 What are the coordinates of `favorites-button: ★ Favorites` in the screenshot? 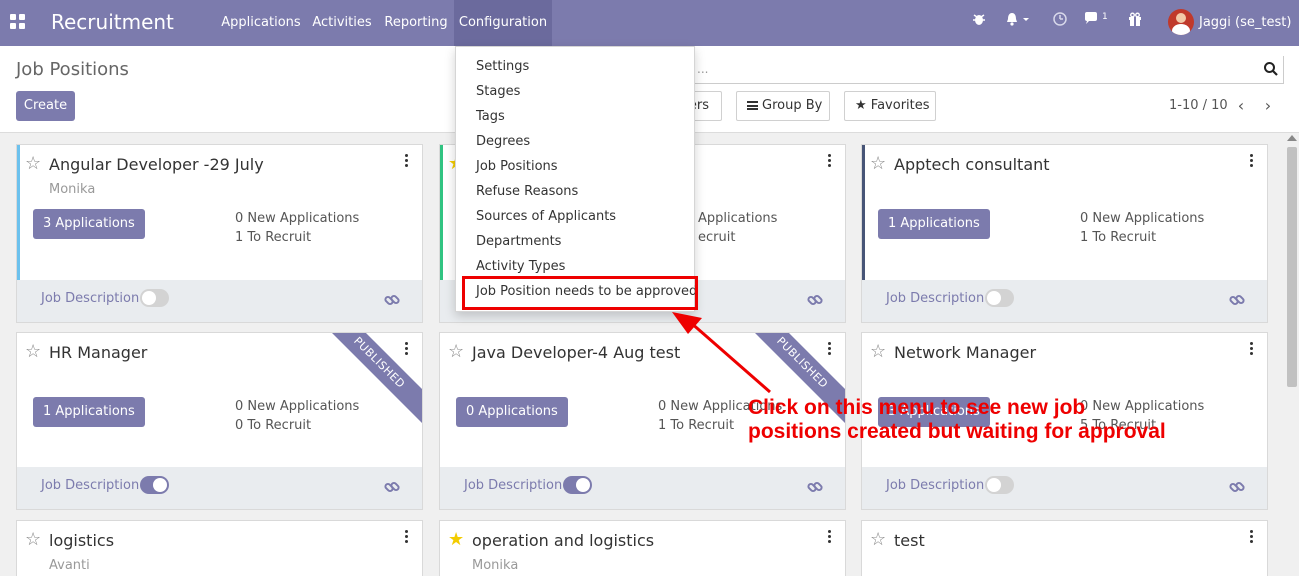 It's located at (890, 106).